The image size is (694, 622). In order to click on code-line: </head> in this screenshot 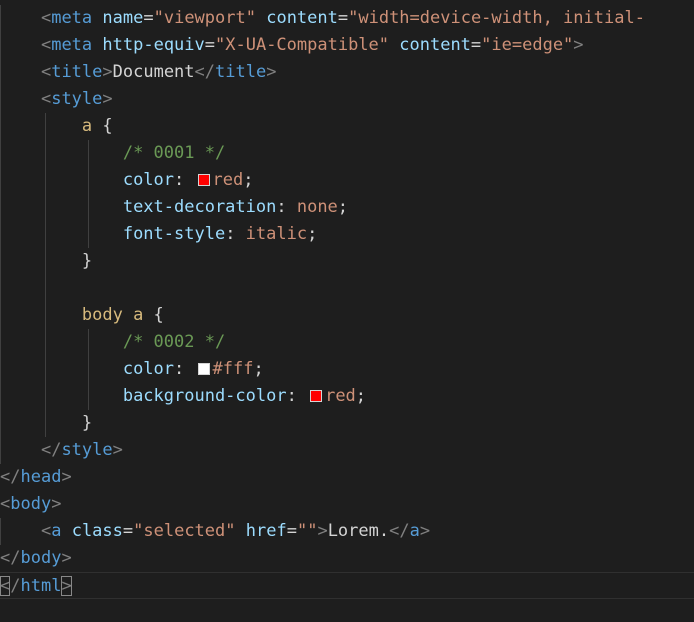, I will do `click(347, 477)`.